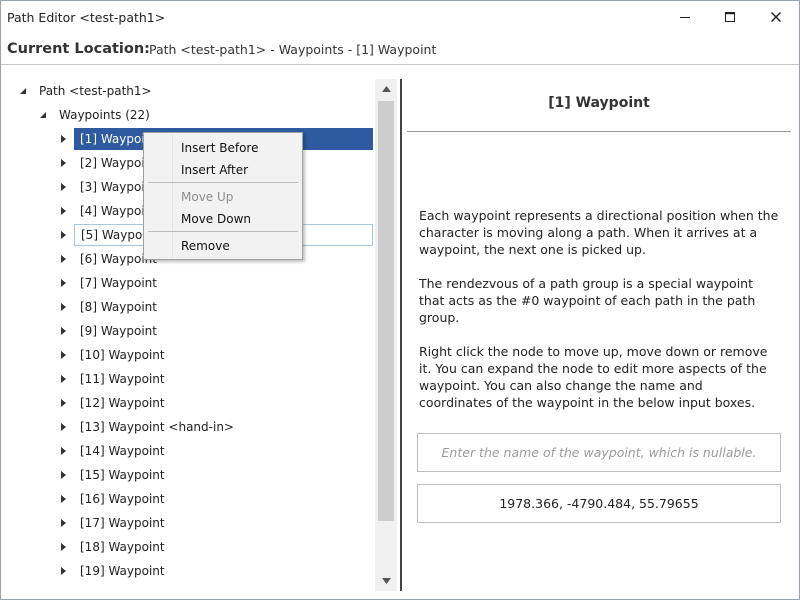 The width and height of the screenshot is (800, 600). Describe the element at coordinates (118, 331) in the screenshot. I see `tree-item-label: [9] Waypoint` at that location.